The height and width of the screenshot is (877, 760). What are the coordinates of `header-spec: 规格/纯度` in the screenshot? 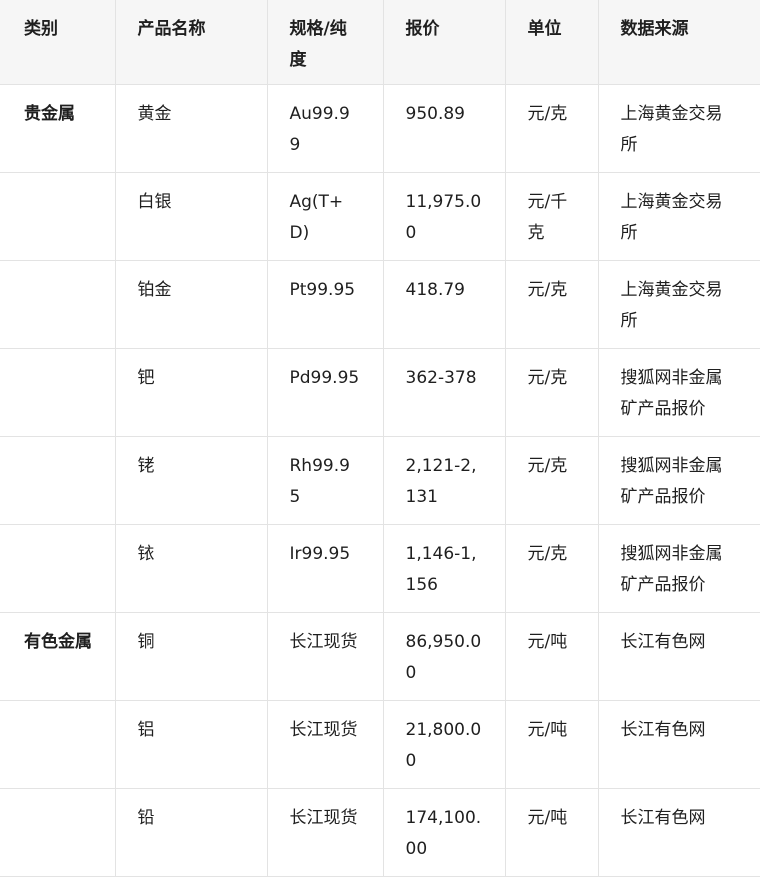 It's located at (324, 42).